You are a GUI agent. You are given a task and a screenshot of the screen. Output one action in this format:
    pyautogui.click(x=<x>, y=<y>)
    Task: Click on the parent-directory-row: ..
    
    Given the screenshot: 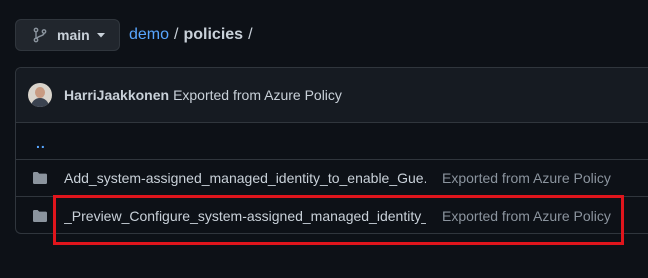 What is the action you would take?
    pyautogui.click(x=332, y=141)
    